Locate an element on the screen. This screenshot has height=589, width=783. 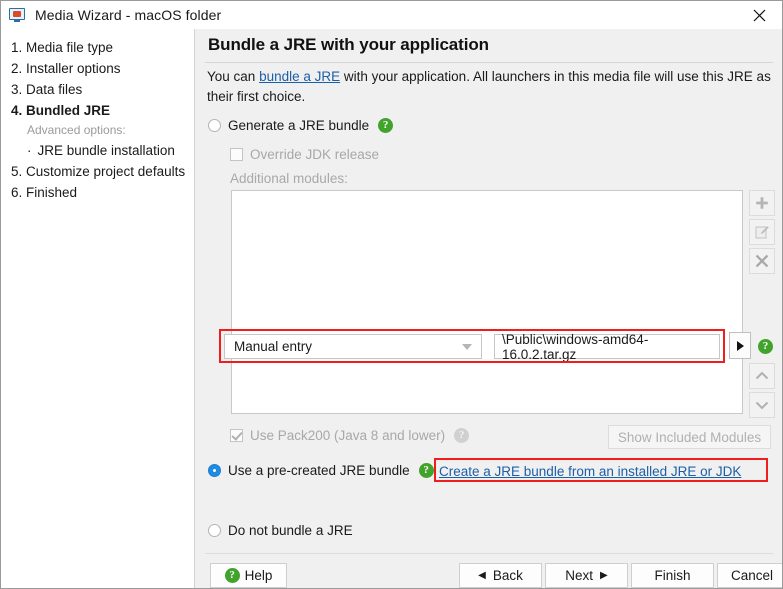
help-button: ? Help is located at coordinates (248, 575).